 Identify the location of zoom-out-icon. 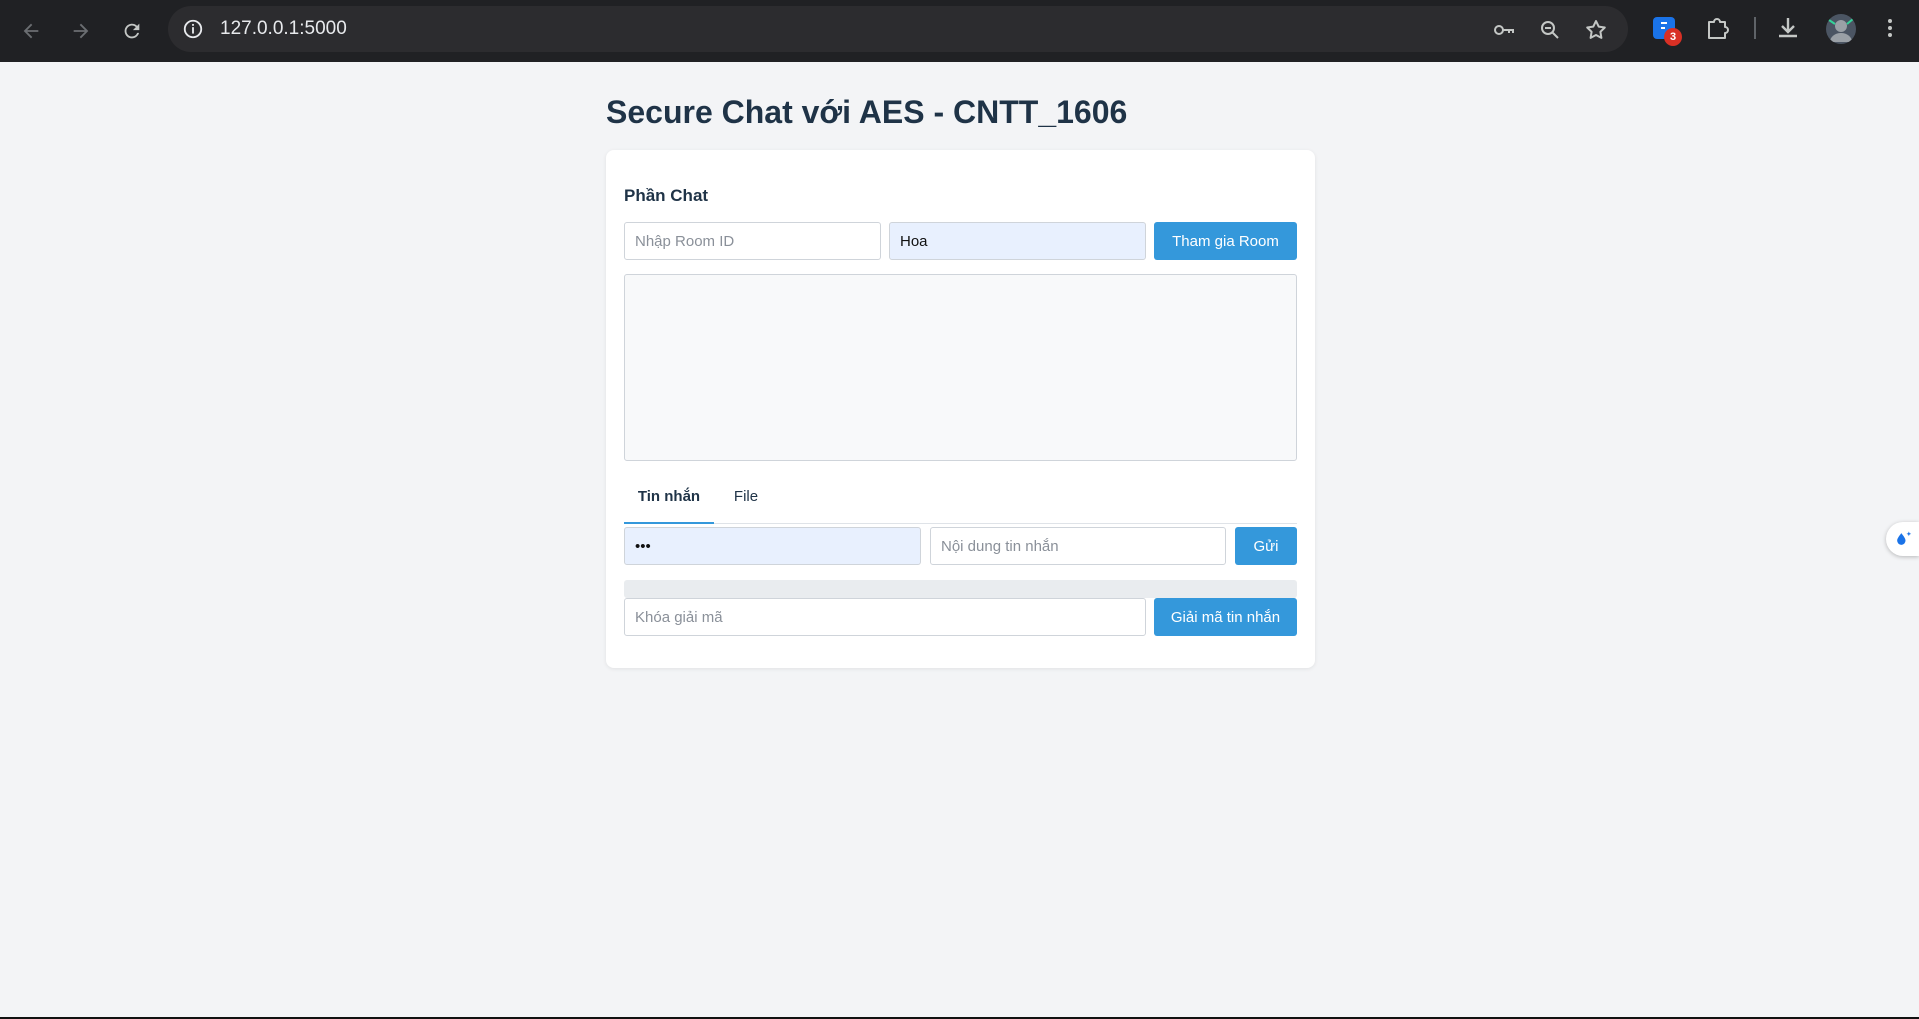
(1550, 30).